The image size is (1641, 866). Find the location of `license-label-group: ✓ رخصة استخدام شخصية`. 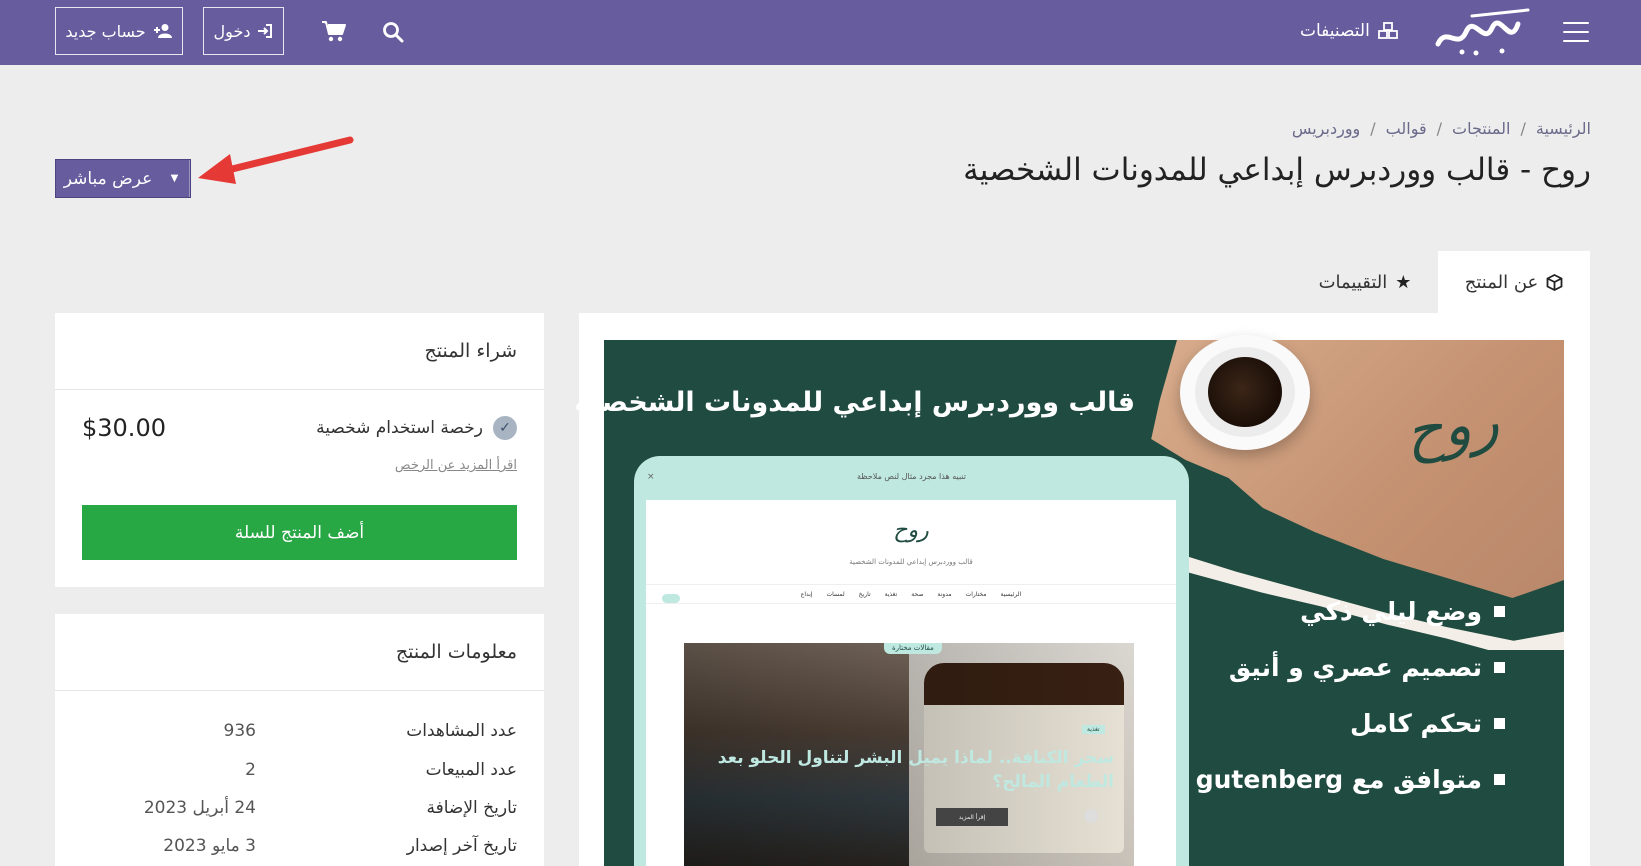

license-label-group: ✓ رخصة استخدام شخصية is located at coordinates (416, 428).